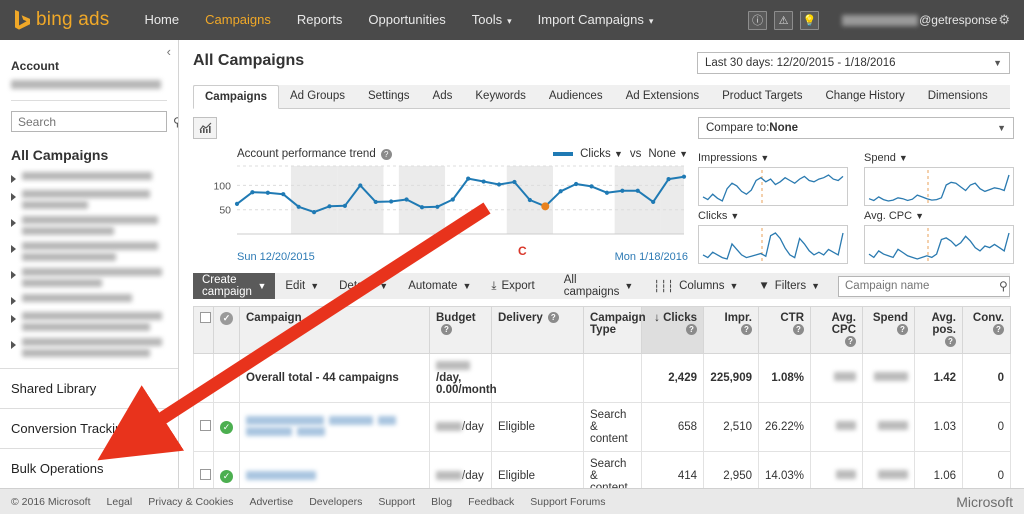  Describe the element at coordinates (334, 330) in the screenshot. I see `table-header-campaign: Campaign` at that location.